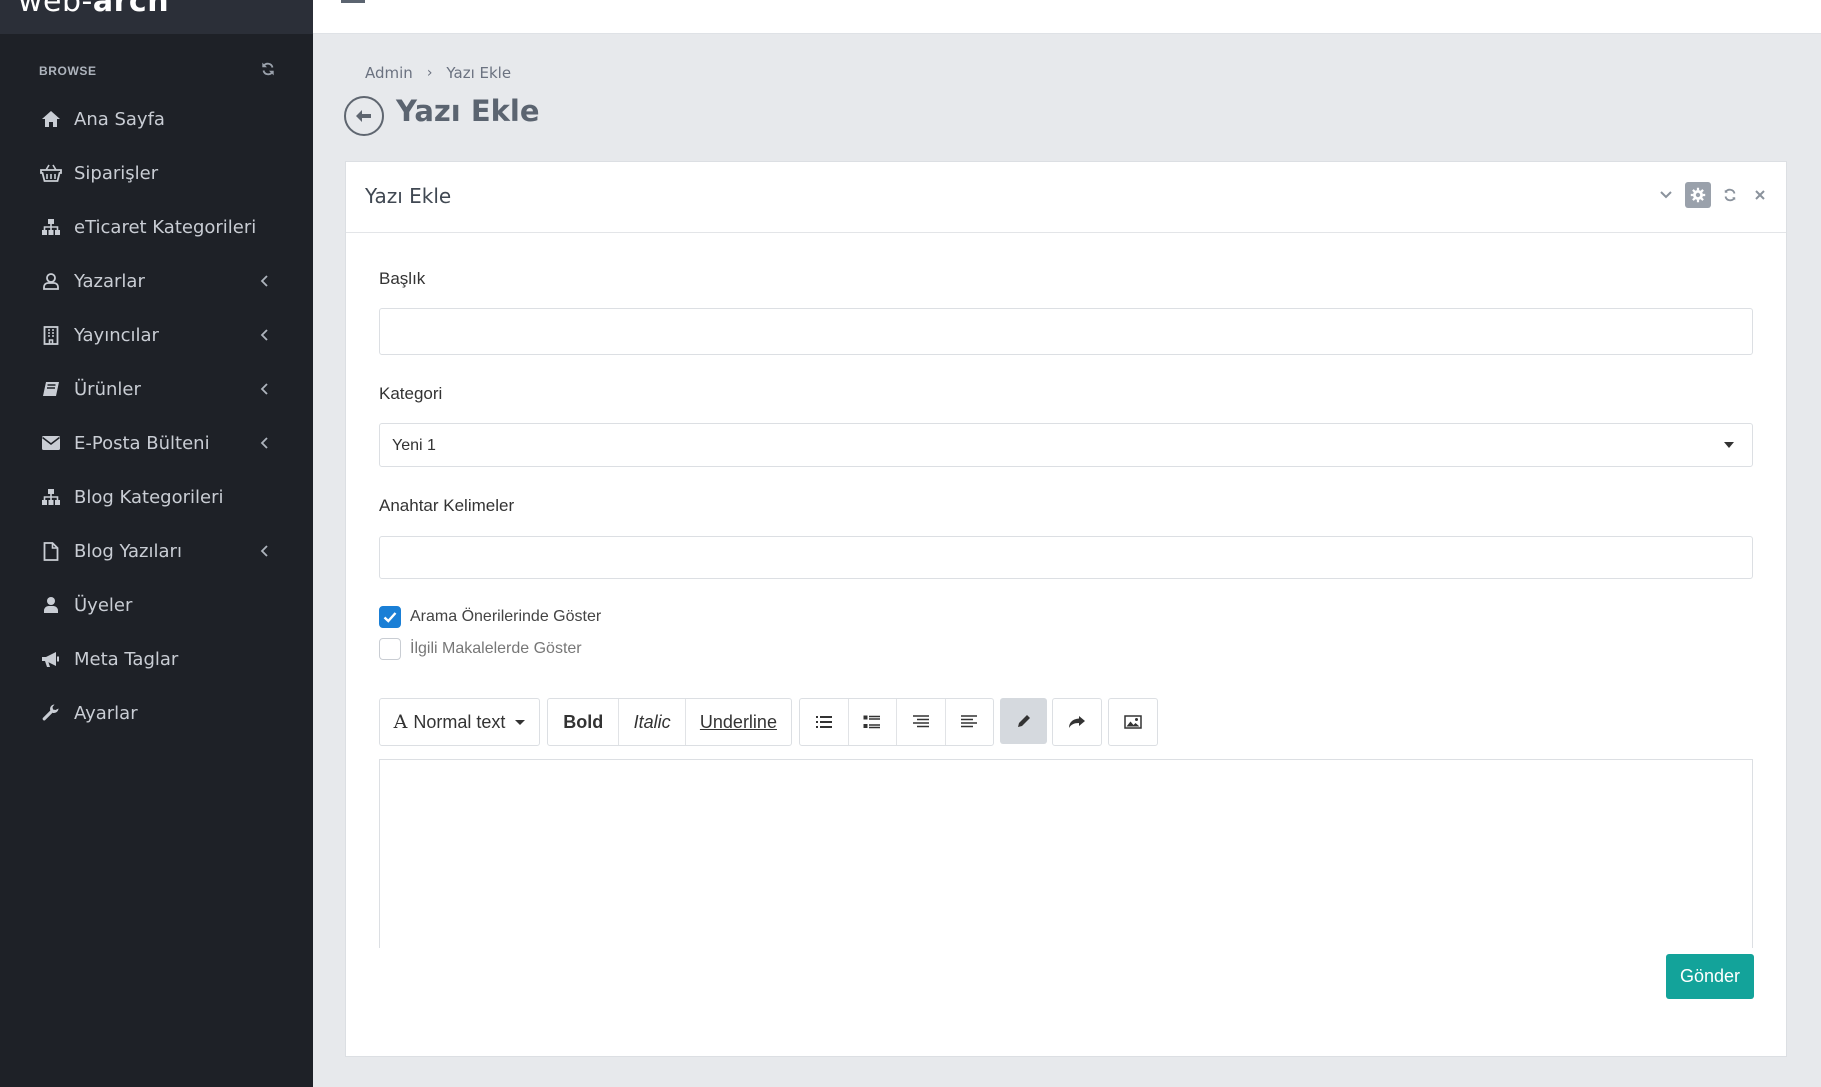  What do you see at coordinates (156, 281) in the screenshot?
I see `sidebar-item-yazarlar: Yazarlar` at bounding box center [156, 281].